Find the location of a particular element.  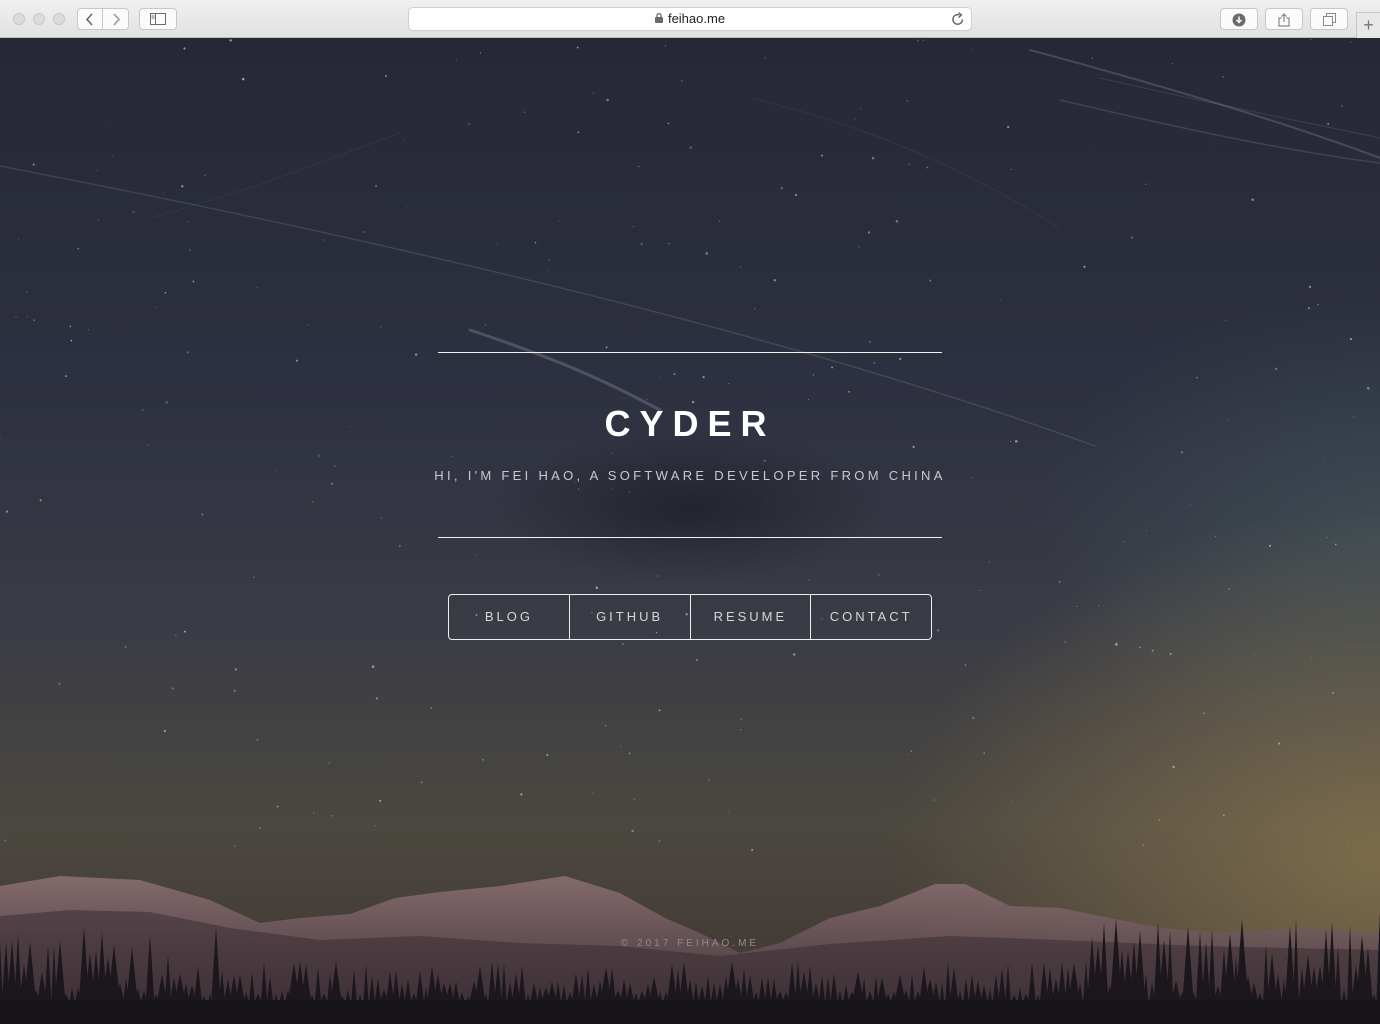

main-navigation: BLOG GITHUB RESUME CONTACT is located at coordinates (690, 617).